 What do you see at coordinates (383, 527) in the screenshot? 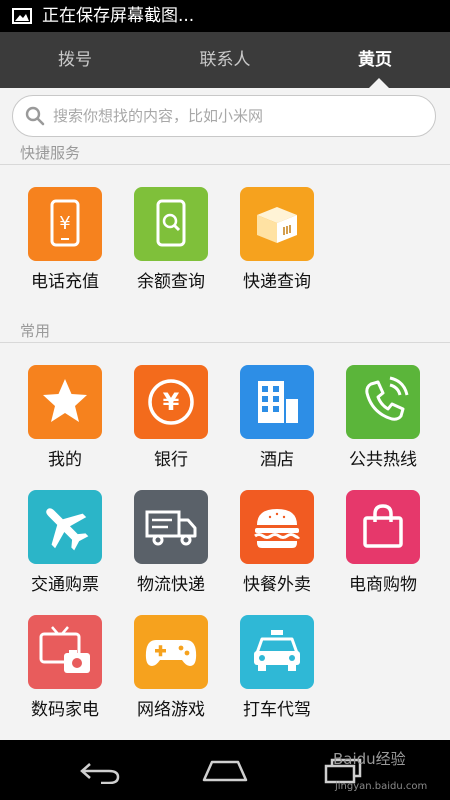
I see `shopping-bag-icon` at bounding box center [383, 527].